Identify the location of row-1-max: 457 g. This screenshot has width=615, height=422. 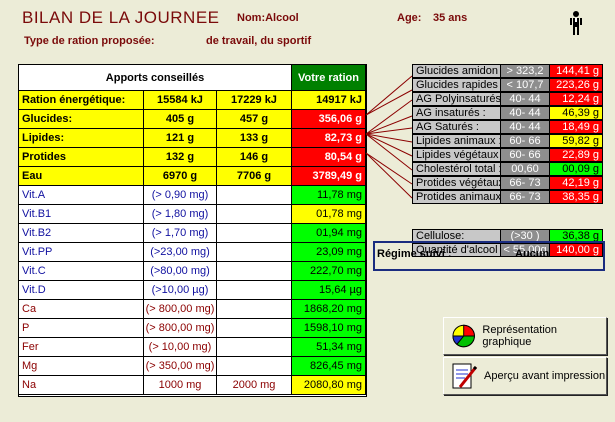
(254, 119).